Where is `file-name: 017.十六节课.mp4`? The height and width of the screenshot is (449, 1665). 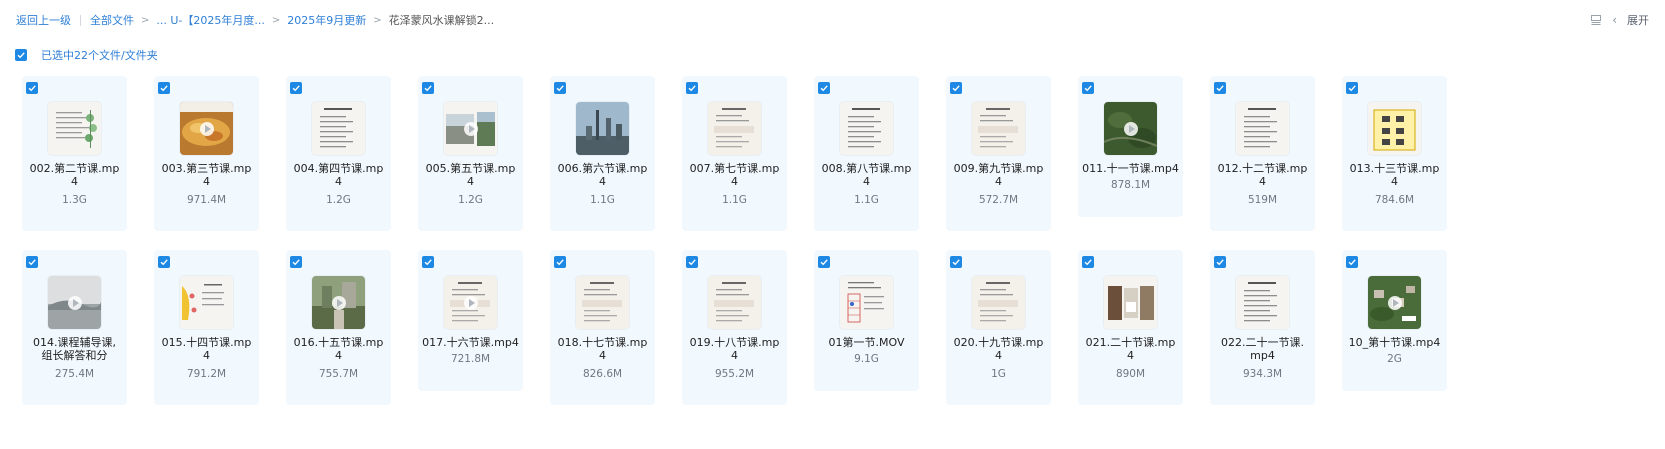
file-name: 017.十六节课.mp4 is located at coordinates (470, 342).